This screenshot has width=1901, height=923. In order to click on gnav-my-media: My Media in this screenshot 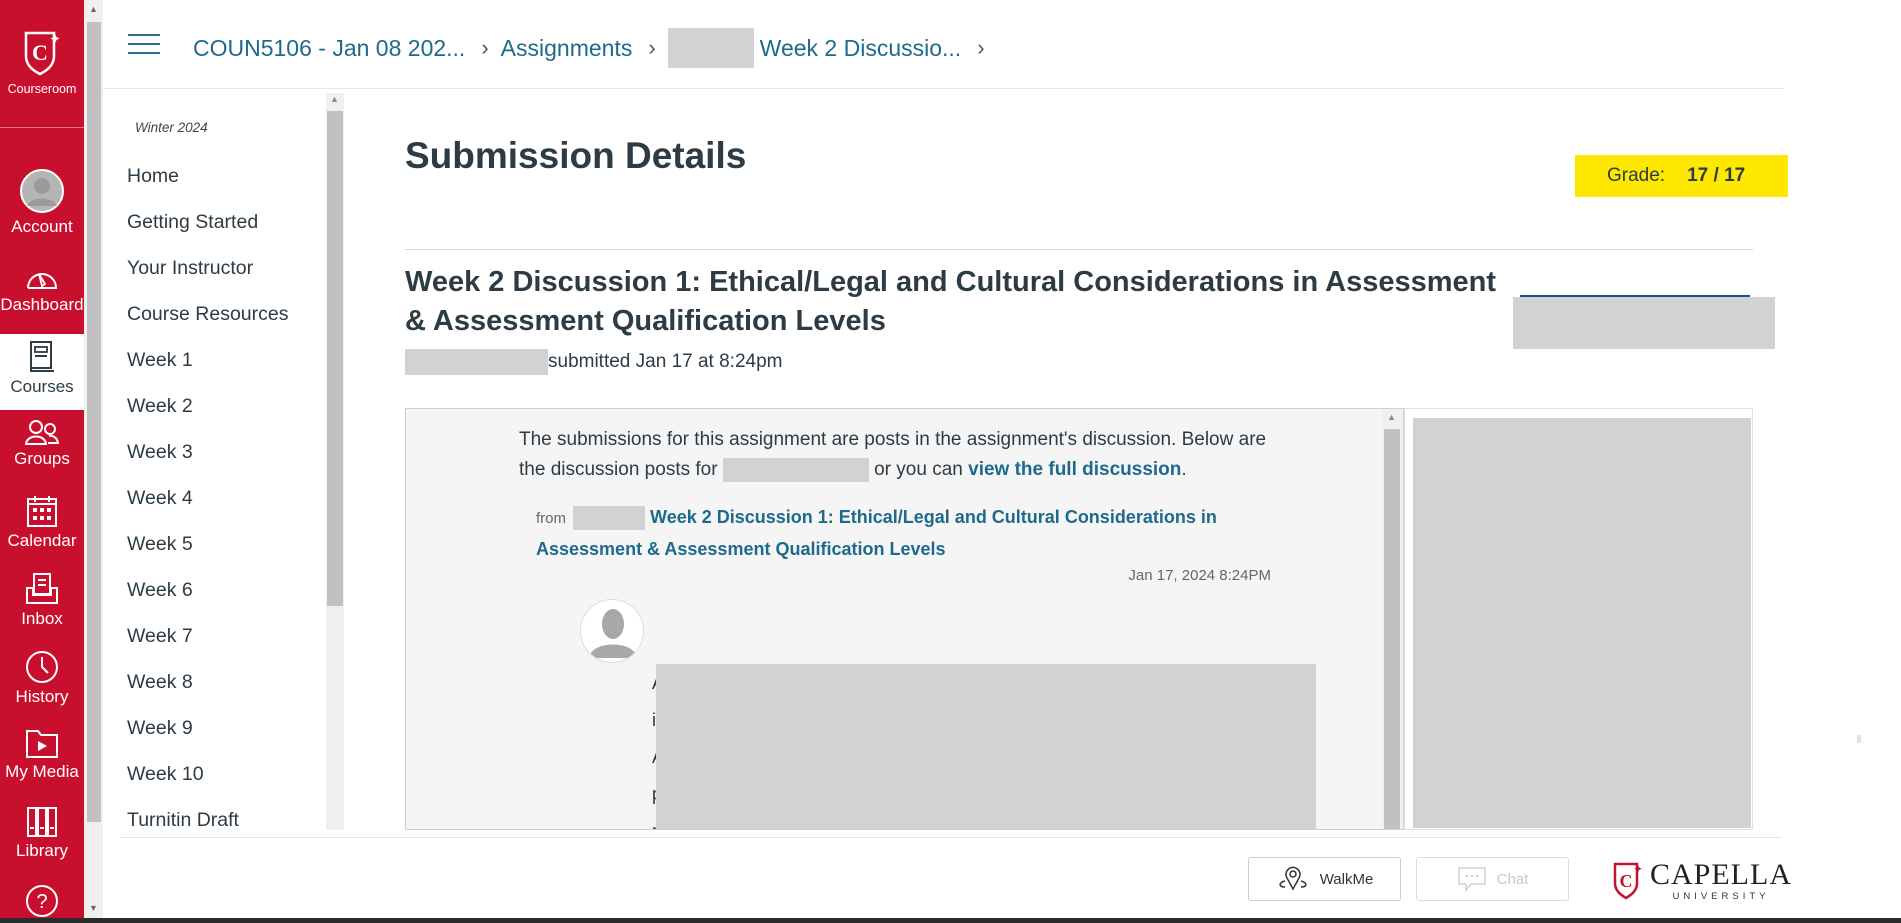, I will do `click(42, 755)`.